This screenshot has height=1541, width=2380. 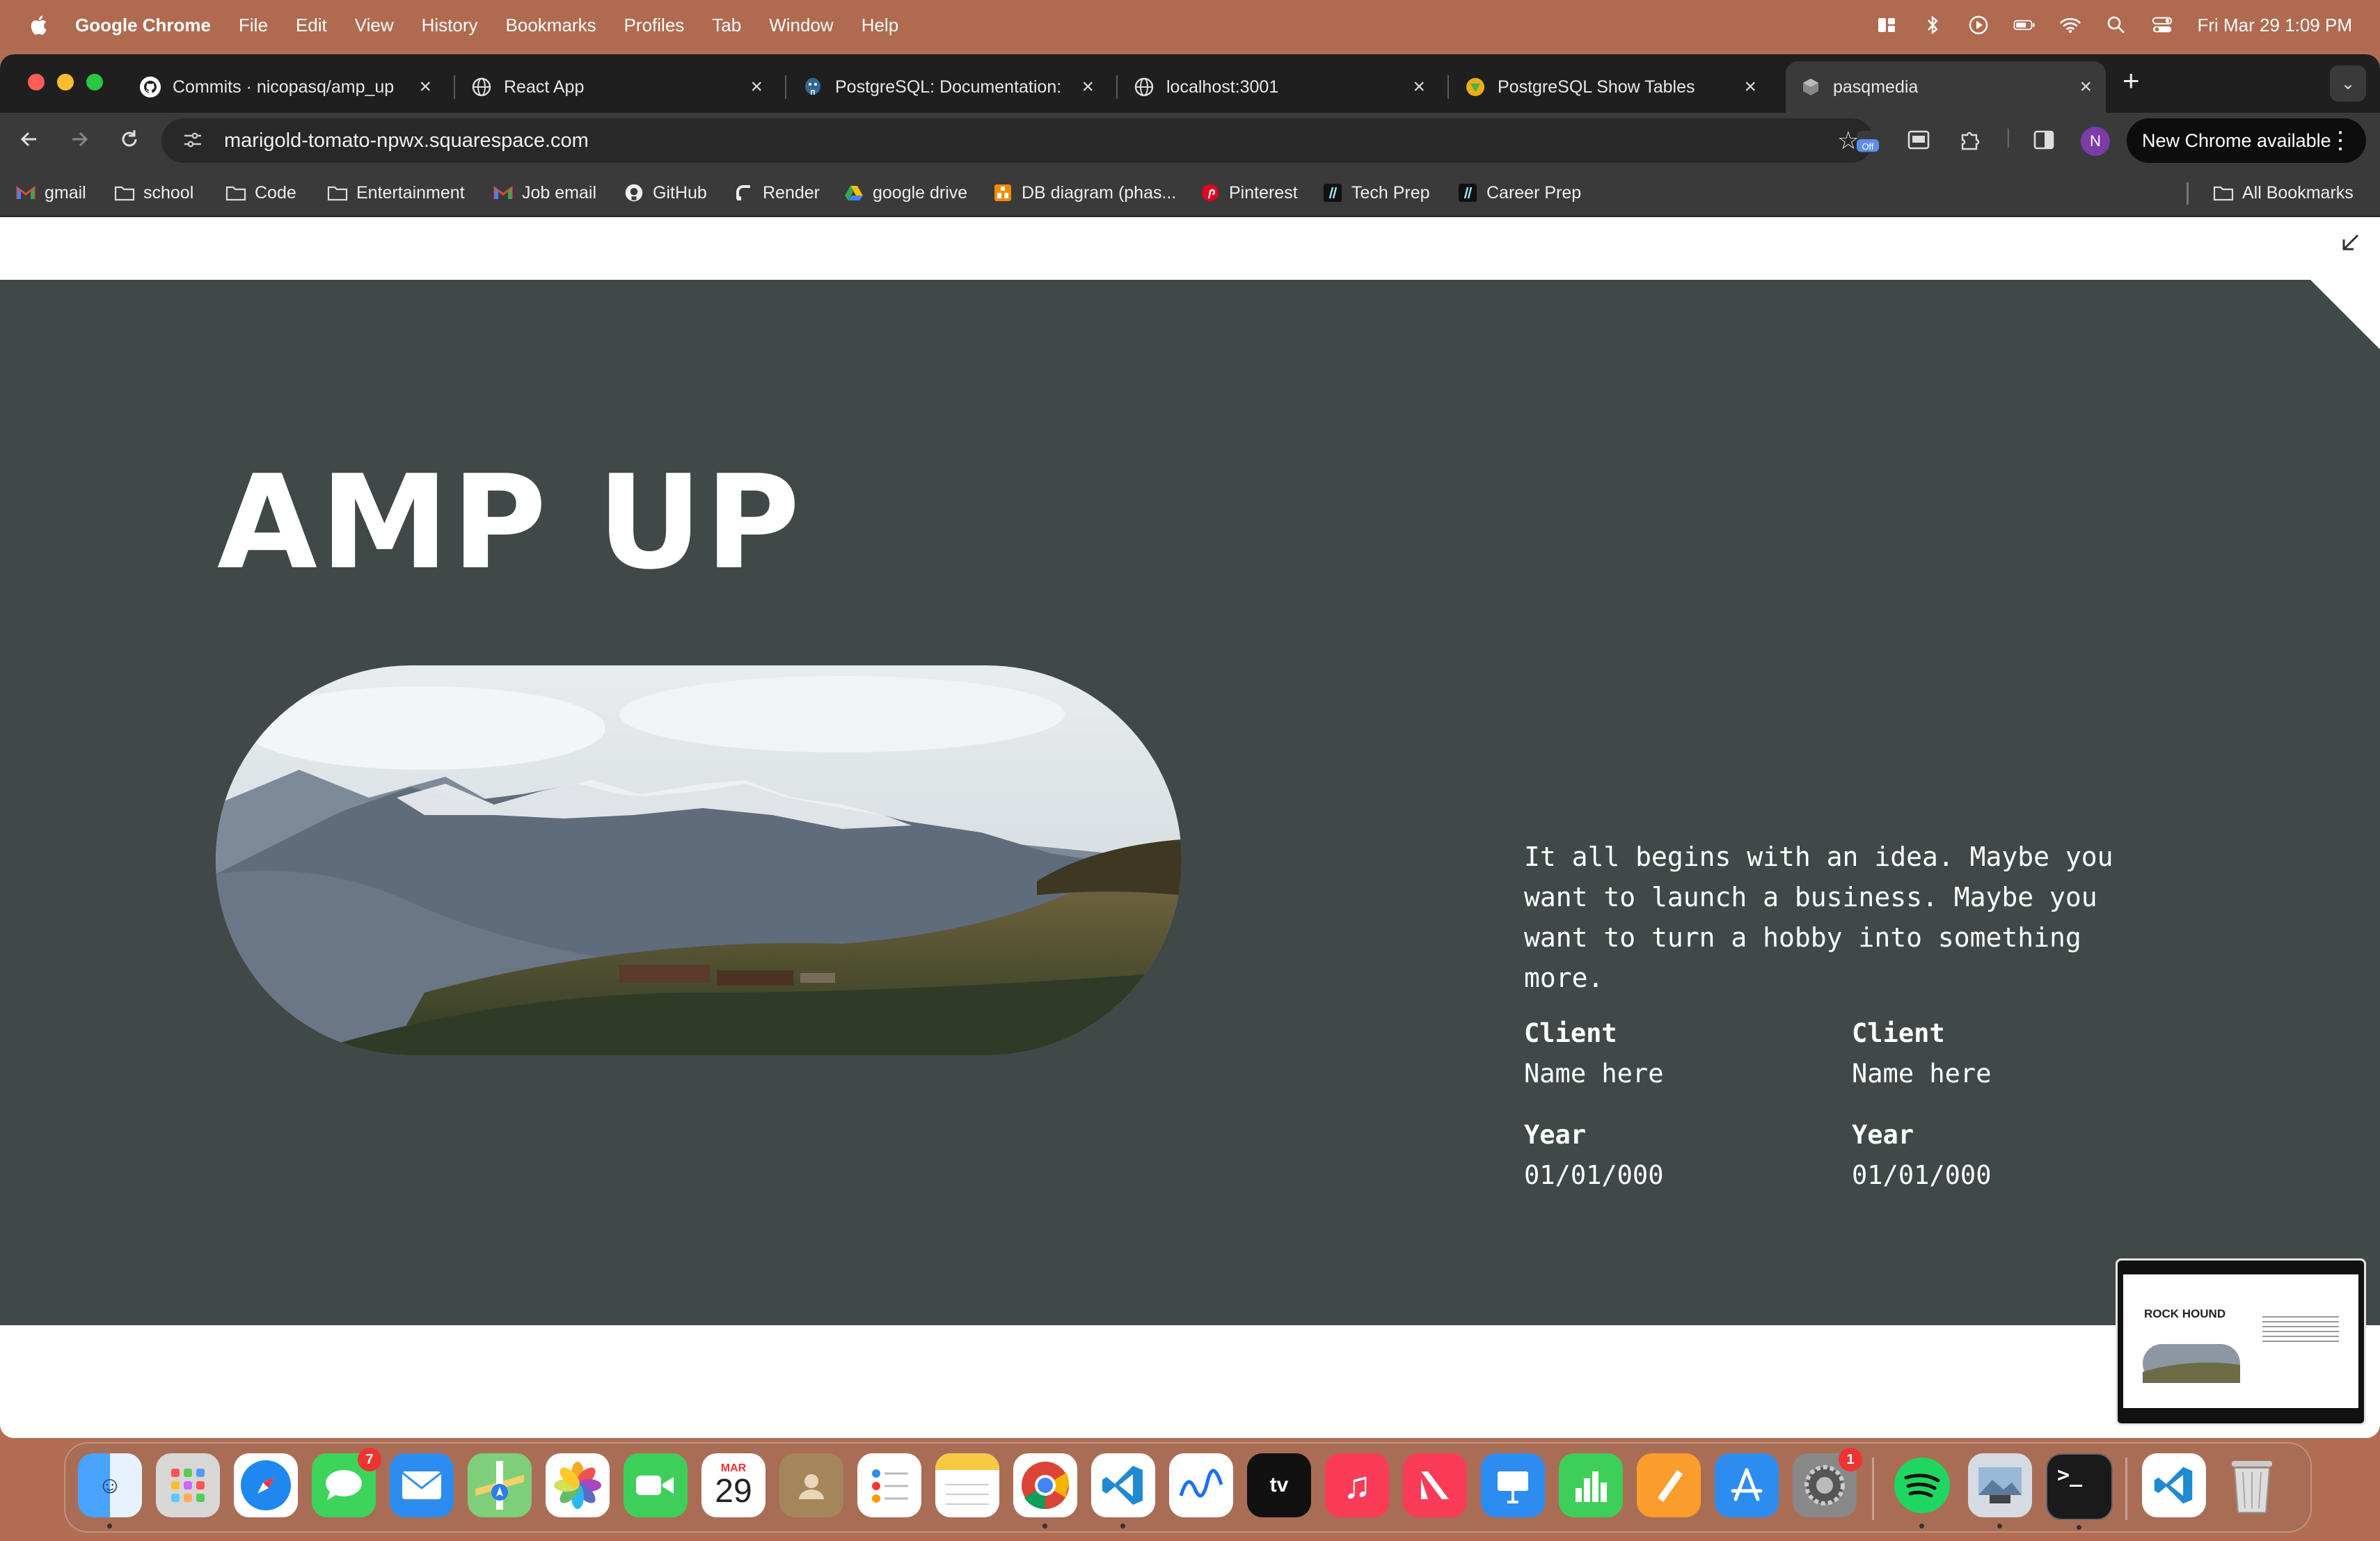 I want to click on apple-icon, so click(x=39, y=25).